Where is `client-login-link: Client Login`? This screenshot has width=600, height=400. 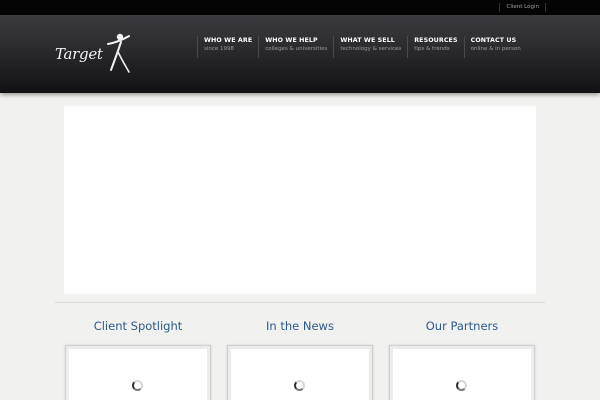
client-login-link: Client Login is located at coordinates (522, 7).